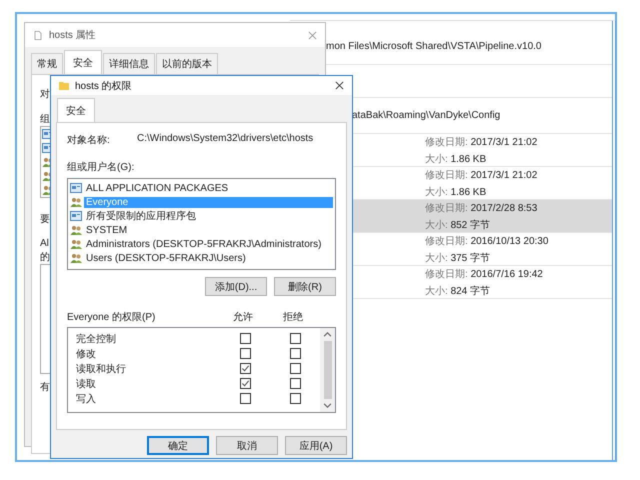  Describe the element at coordinates (45, 386) in the screenshot. I see `clipped-label: 有` at that location.